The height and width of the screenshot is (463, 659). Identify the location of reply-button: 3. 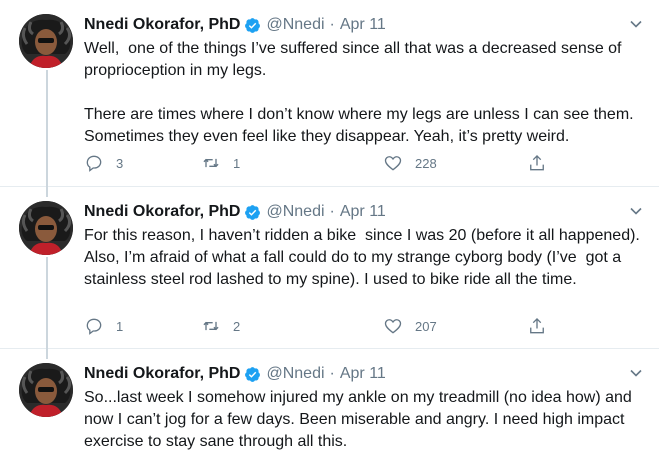
(103, 163).